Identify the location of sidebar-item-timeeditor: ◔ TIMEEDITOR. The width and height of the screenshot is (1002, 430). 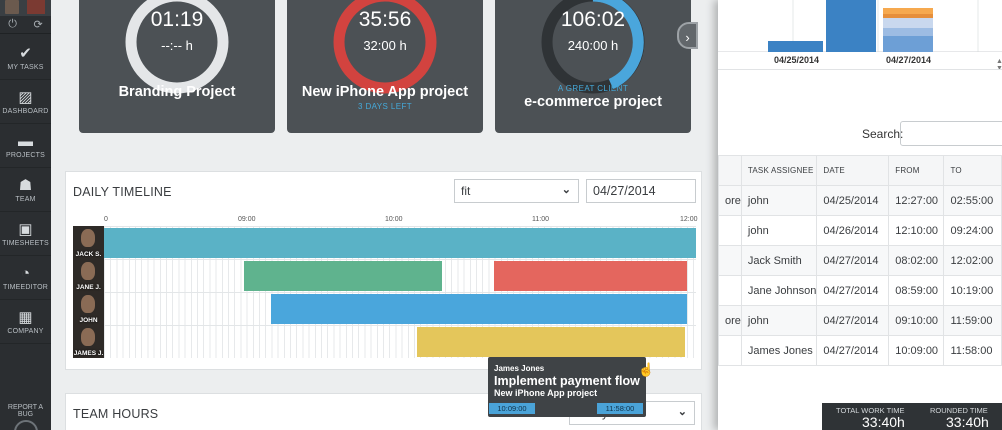
(25, 278).